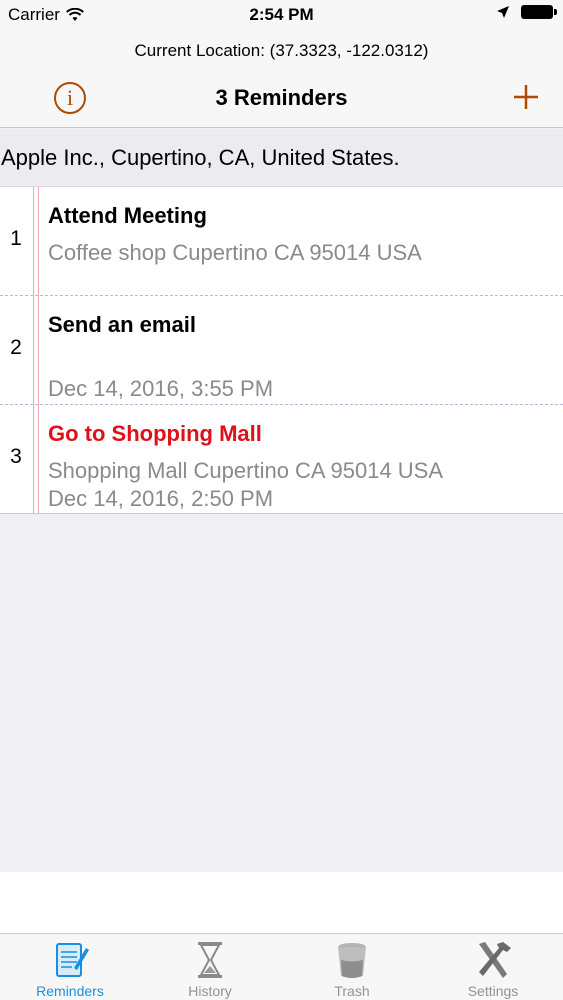  Describe the element at coordinates (539, 12) in the screenshot. I see `battery-icon` at that location.